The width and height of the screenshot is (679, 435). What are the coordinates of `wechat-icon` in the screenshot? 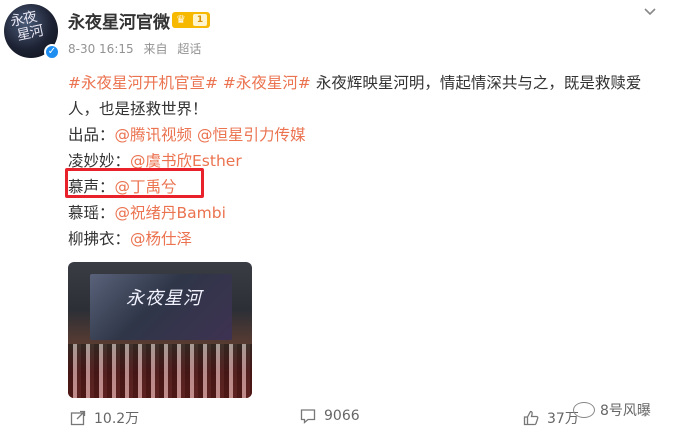 It's located at (584, 410).